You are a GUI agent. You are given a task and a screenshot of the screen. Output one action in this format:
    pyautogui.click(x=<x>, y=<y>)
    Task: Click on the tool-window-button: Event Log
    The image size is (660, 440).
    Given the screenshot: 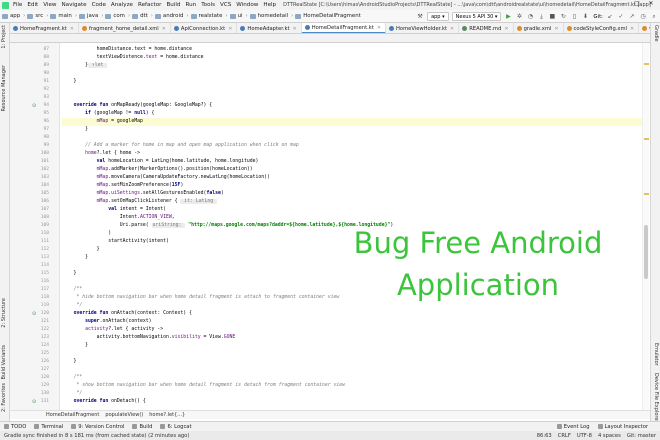 What is the action you would take?
    pyautogui.click(x=573, y=427)
    